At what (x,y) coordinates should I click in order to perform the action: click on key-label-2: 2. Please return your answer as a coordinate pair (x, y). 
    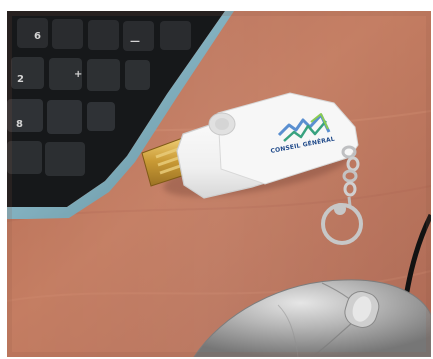
    Looking at the image, I should click on (20, 79).